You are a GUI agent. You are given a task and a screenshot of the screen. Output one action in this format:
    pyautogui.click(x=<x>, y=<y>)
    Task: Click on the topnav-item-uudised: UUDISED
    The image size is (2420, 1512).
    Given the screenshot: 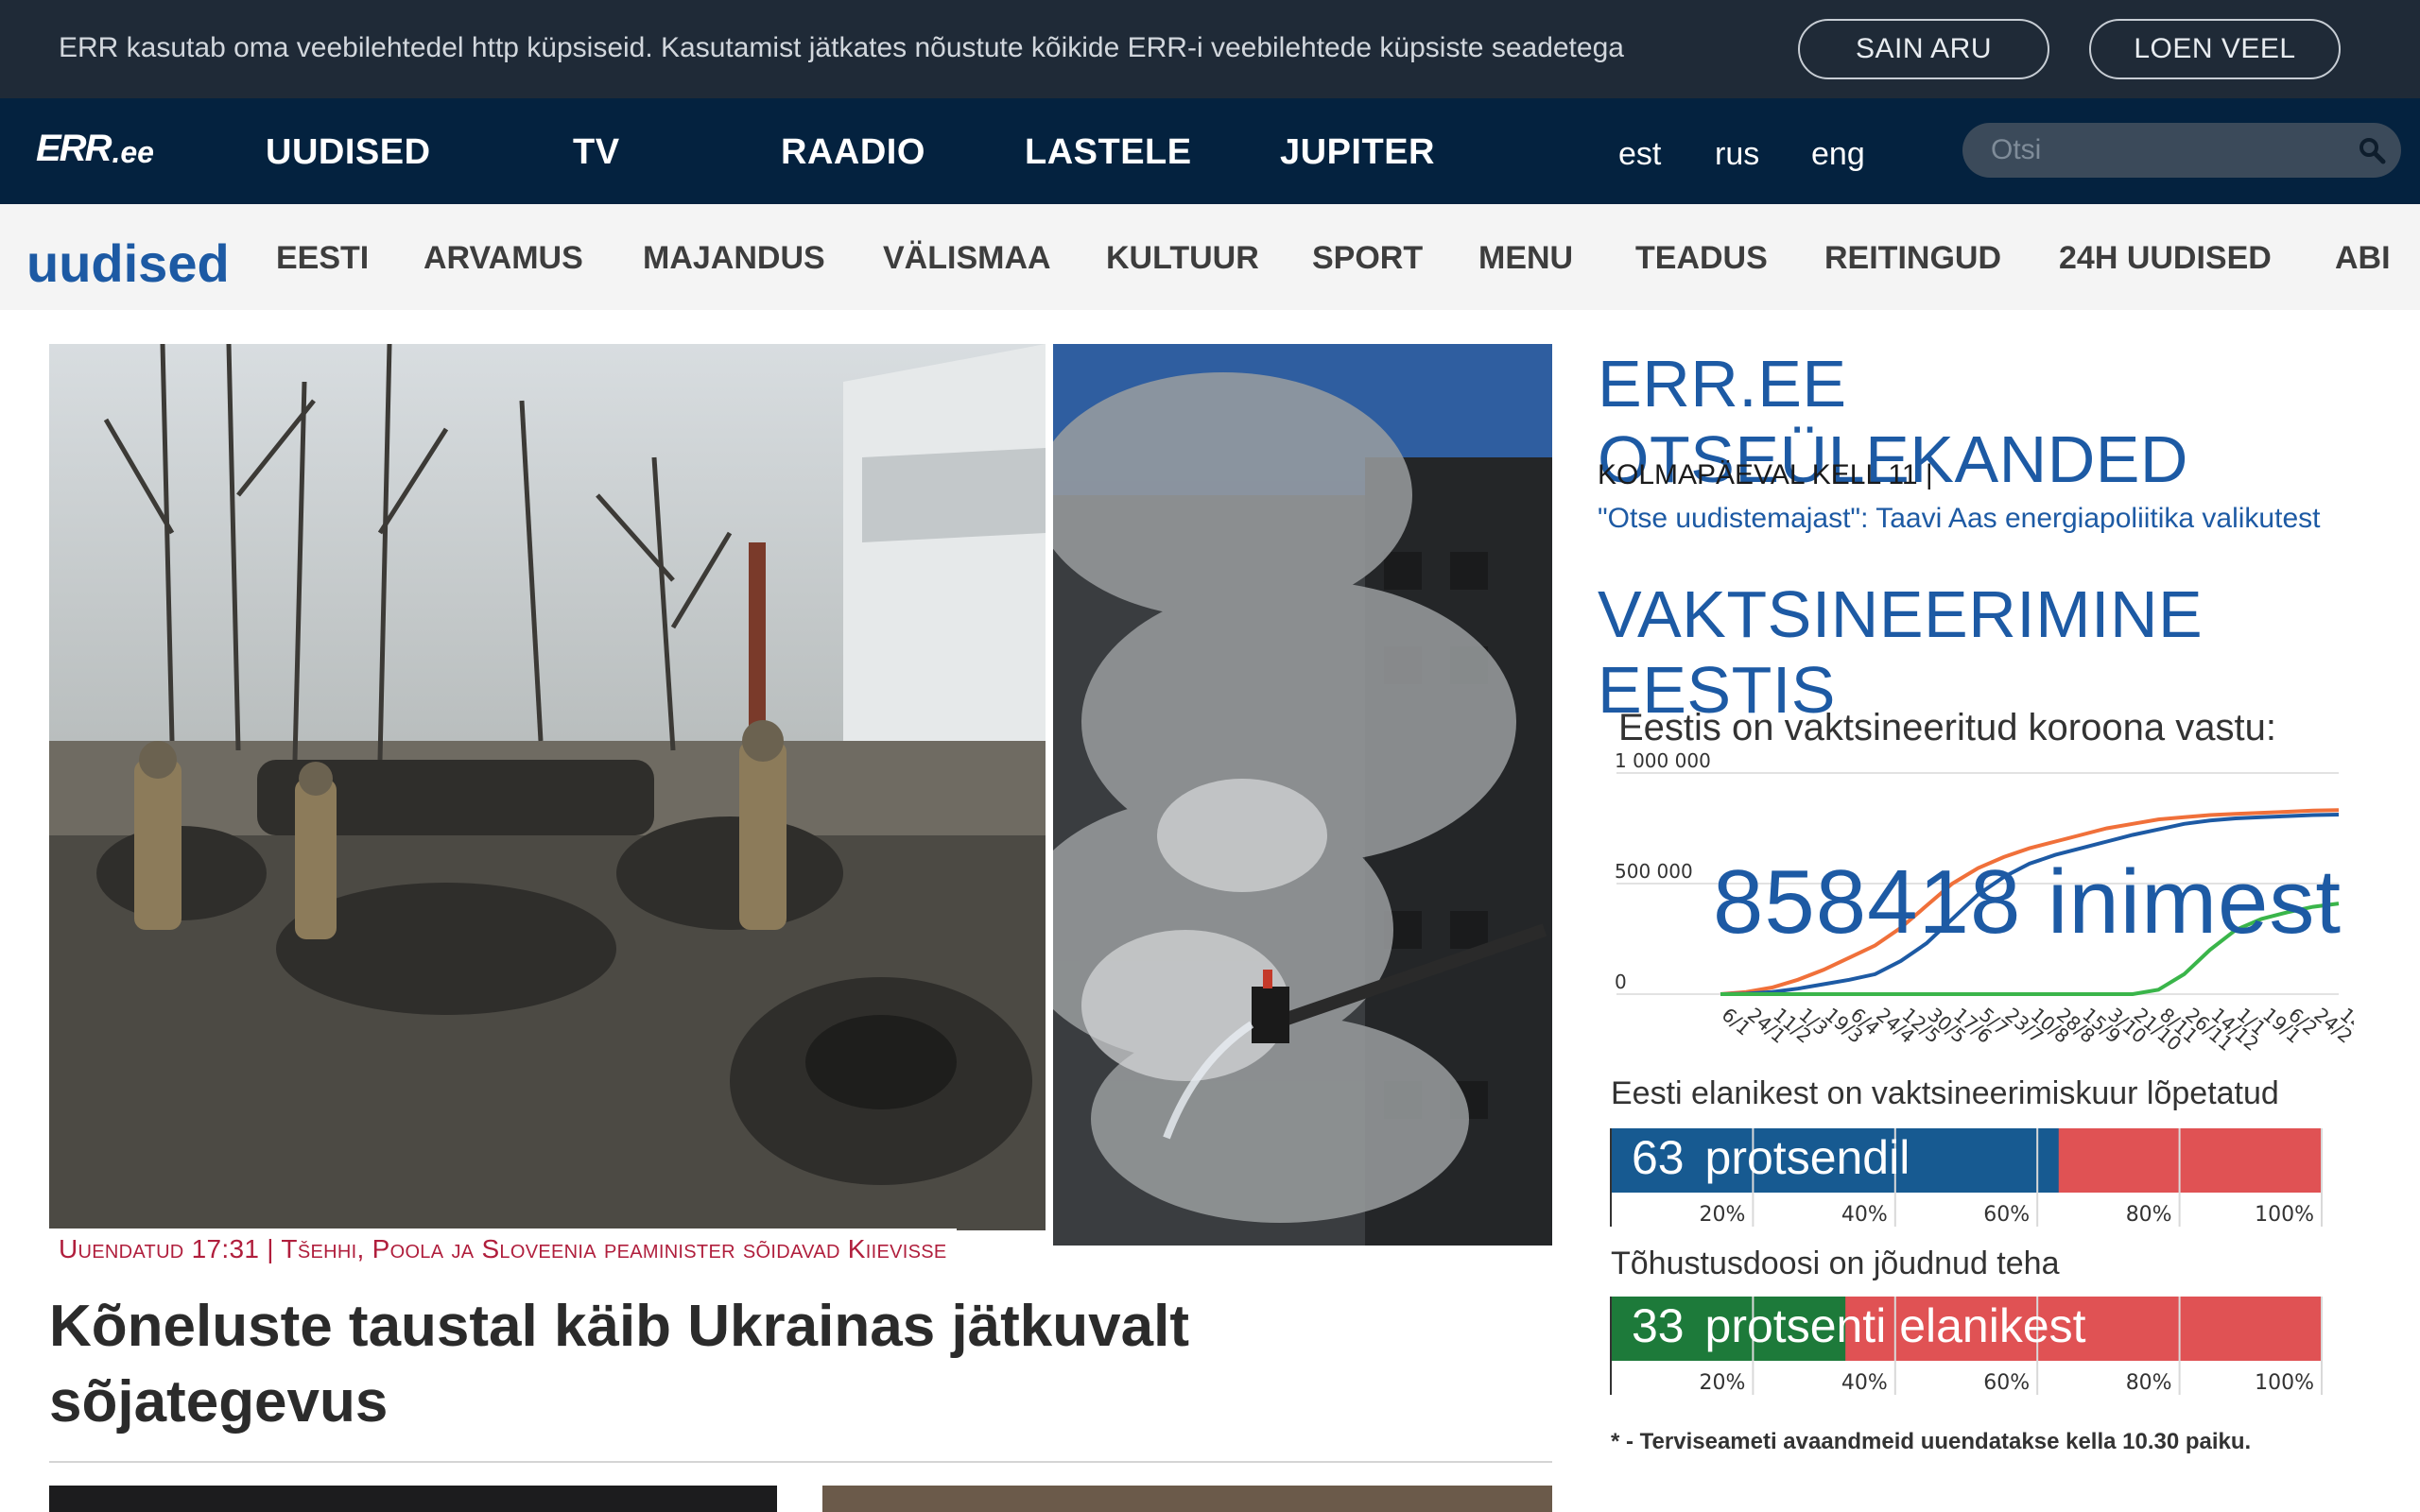 What is the action you would take?
    pyautogui.click(x=348, y=152)
    